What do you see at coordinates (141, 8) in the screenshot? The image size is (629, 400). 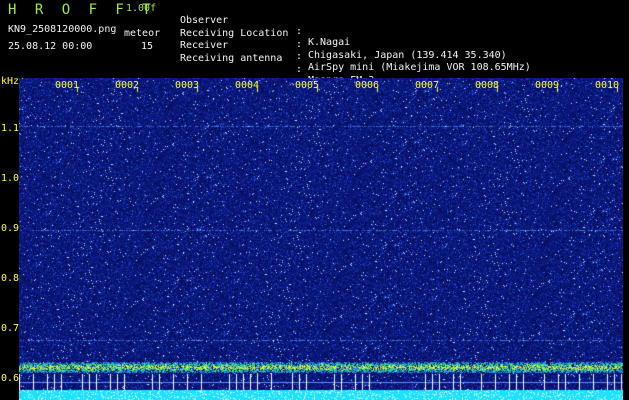 I see `version-label: 1.00f` at bounding box center [141, 8].